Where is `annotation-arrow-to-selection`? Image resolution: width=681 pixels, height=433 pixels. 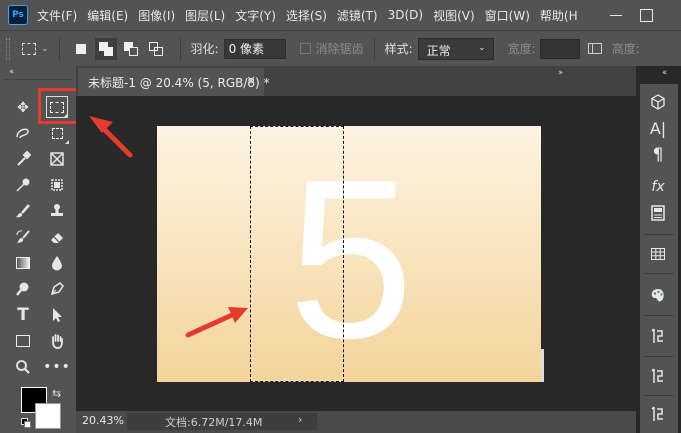 annotation-arrow-to-selection is located at coordinates (216, 322).